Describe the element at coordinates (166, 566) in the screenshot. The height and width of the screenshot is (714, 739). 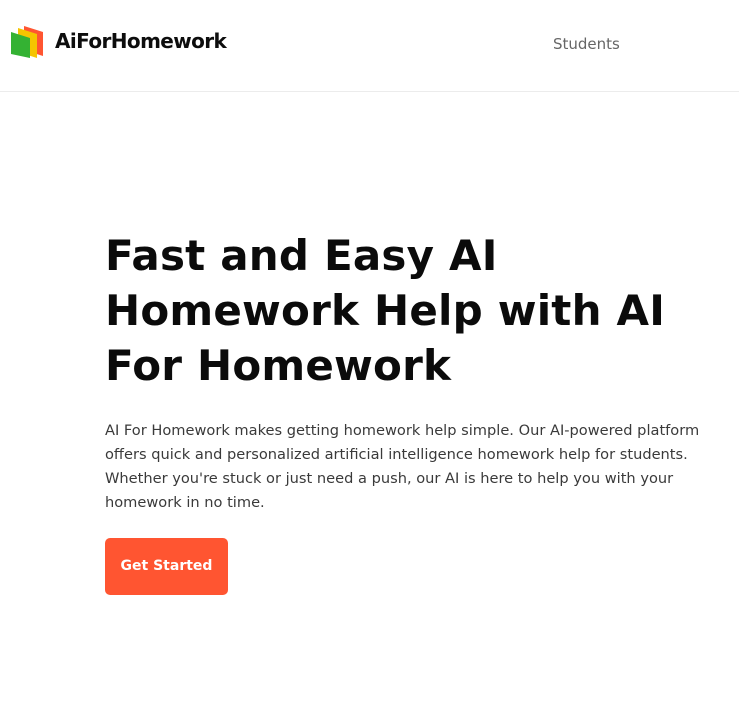
I see `get-started-button: Get Started` at that location.